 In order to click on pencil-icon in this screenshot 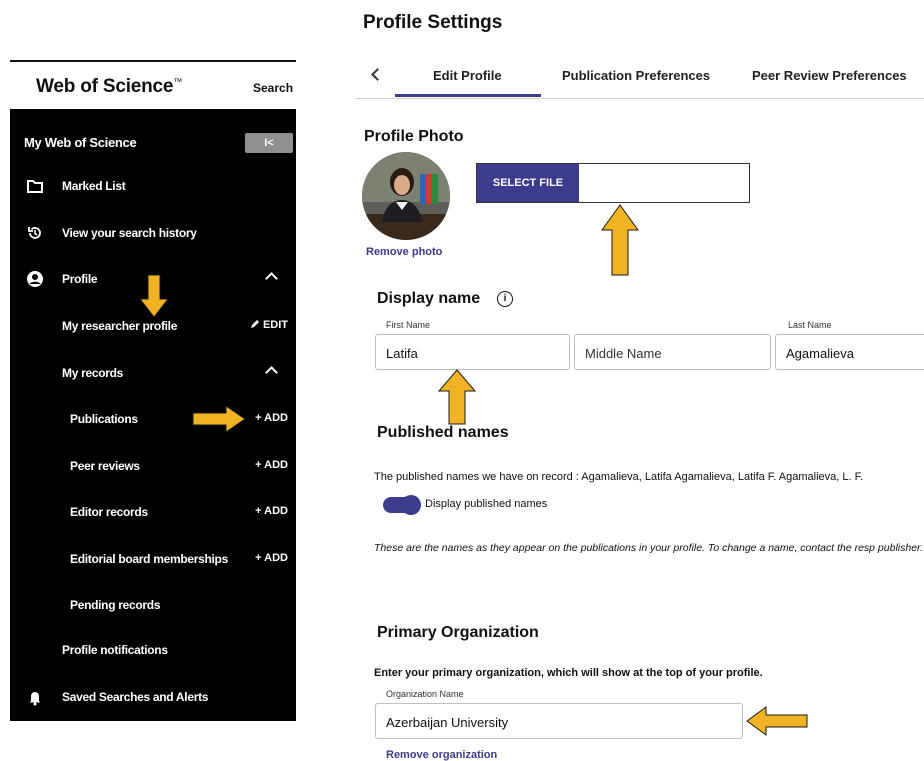, I will do `click(254, 324)`.